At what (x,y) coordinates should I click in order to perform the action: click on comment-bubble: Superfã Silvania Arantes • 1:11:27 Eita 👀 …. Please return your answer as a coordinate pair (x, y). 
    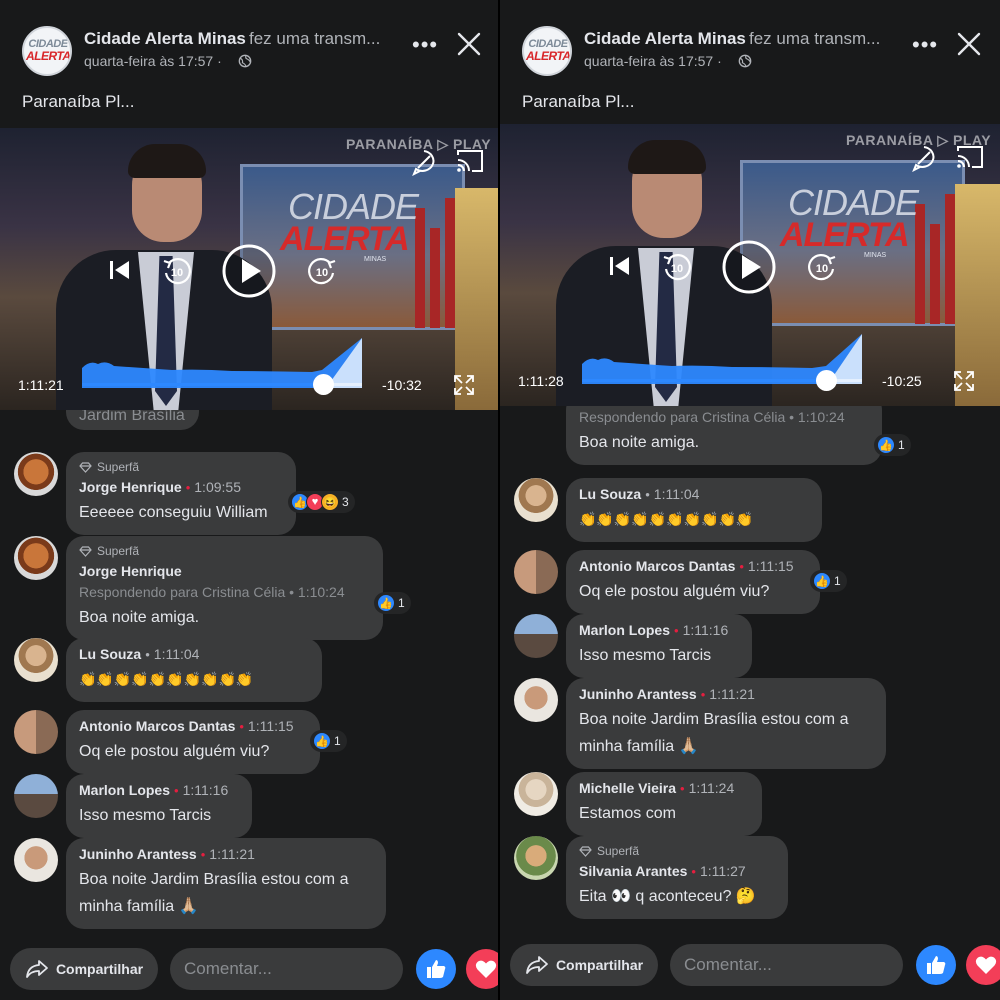
    Looking at the image, I should click on (677, 877).